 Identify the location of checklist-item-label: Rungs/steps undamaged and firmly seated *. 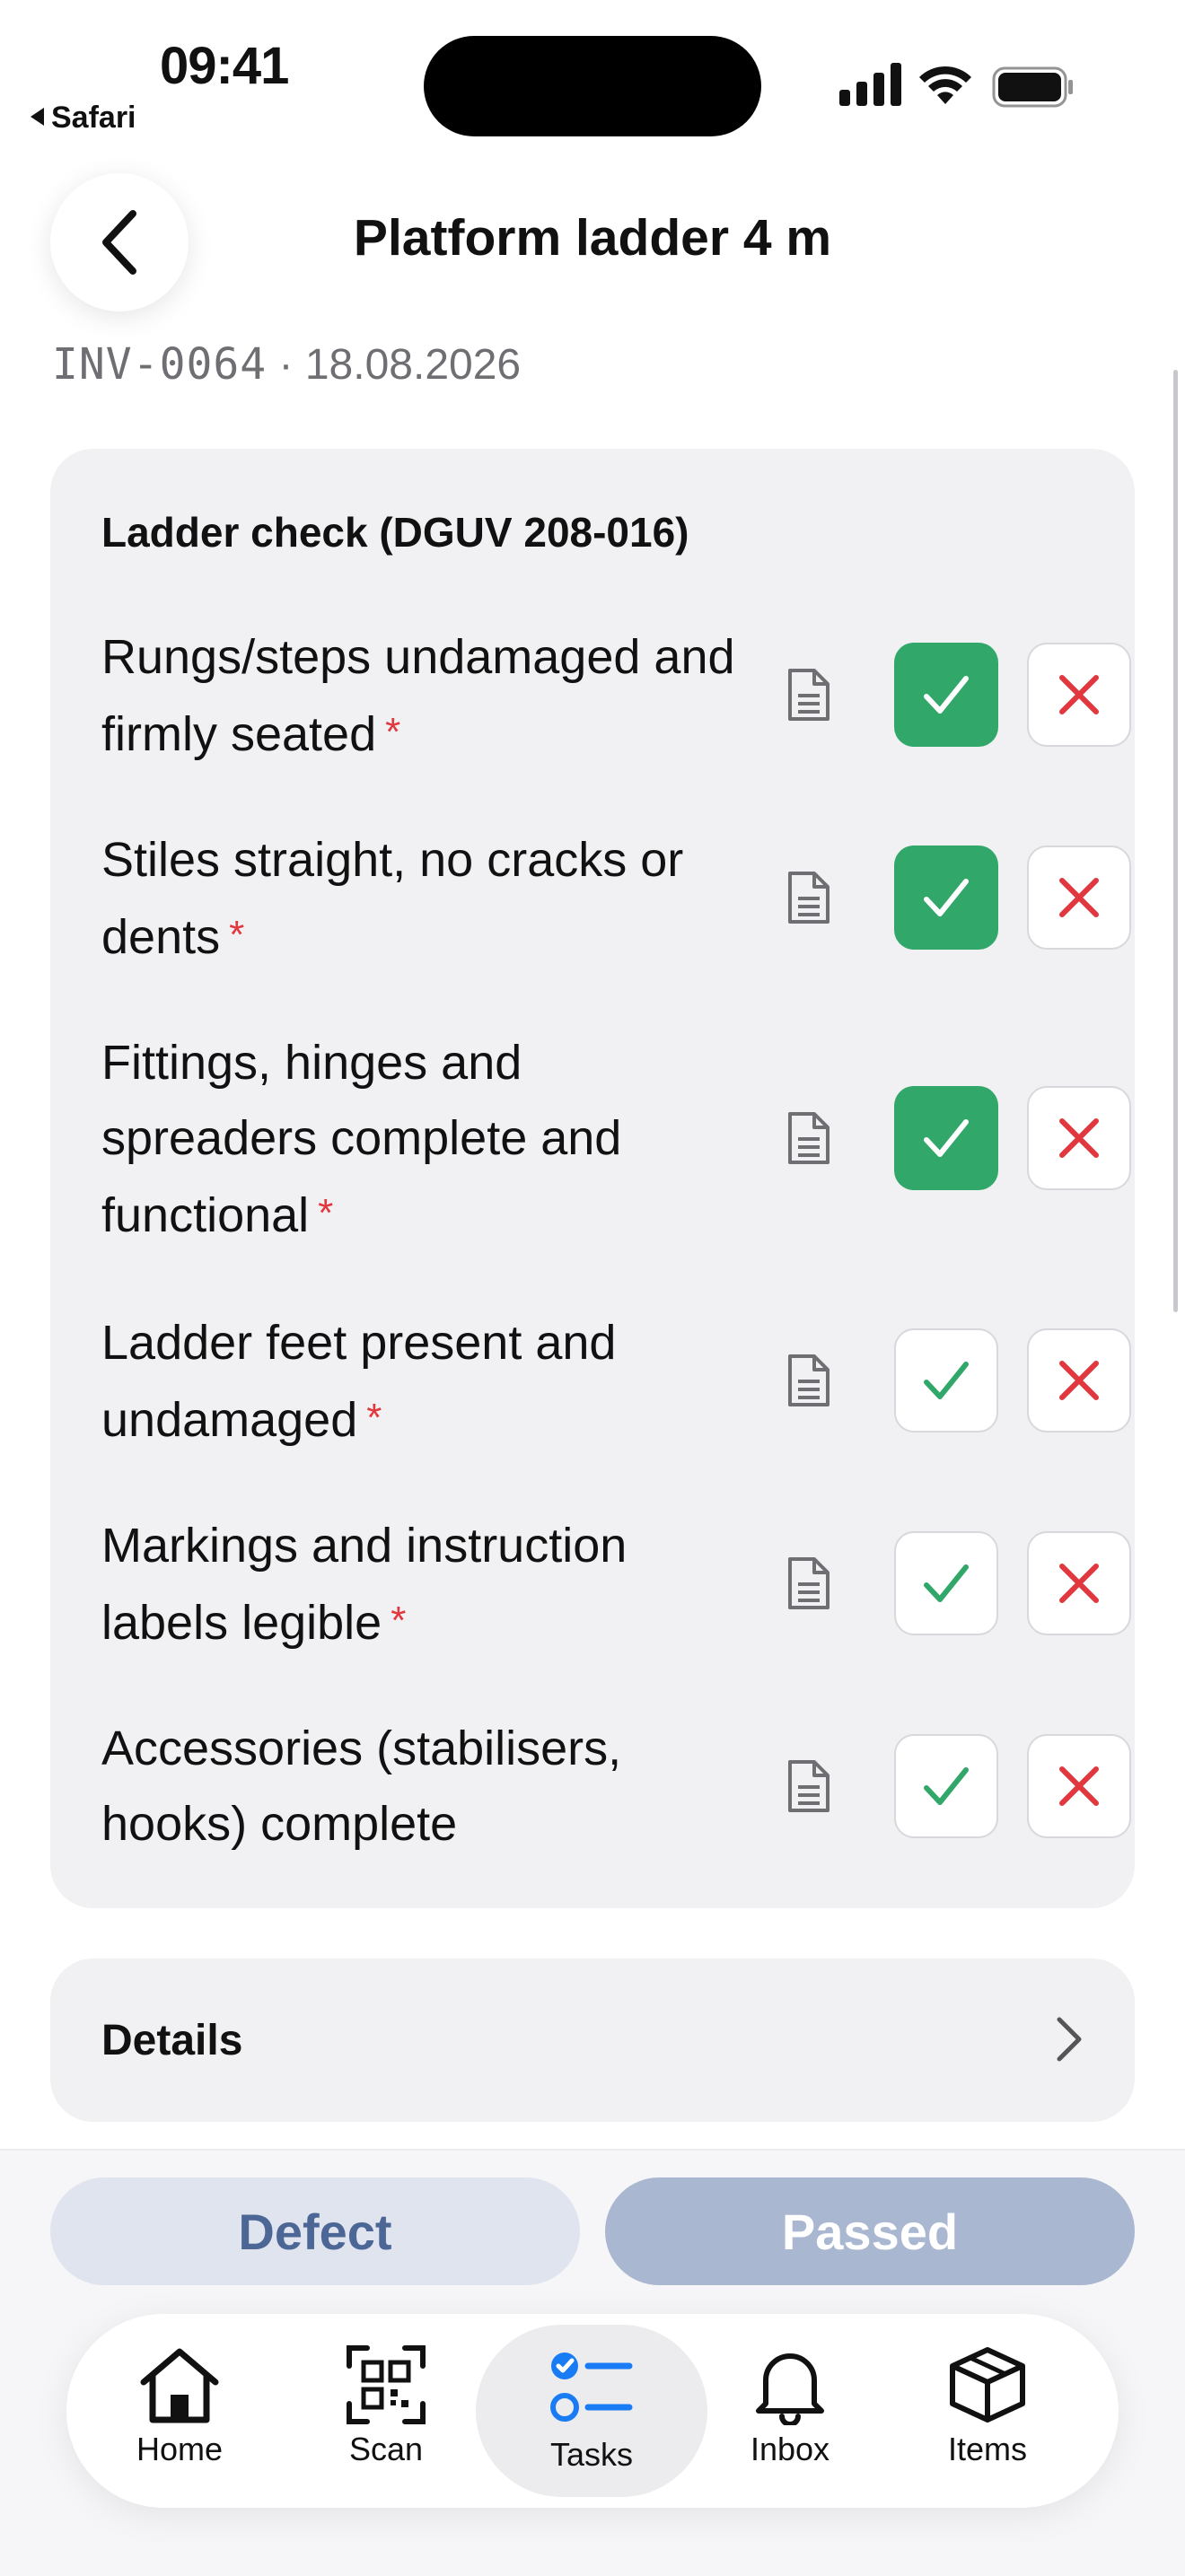
(424, 695).